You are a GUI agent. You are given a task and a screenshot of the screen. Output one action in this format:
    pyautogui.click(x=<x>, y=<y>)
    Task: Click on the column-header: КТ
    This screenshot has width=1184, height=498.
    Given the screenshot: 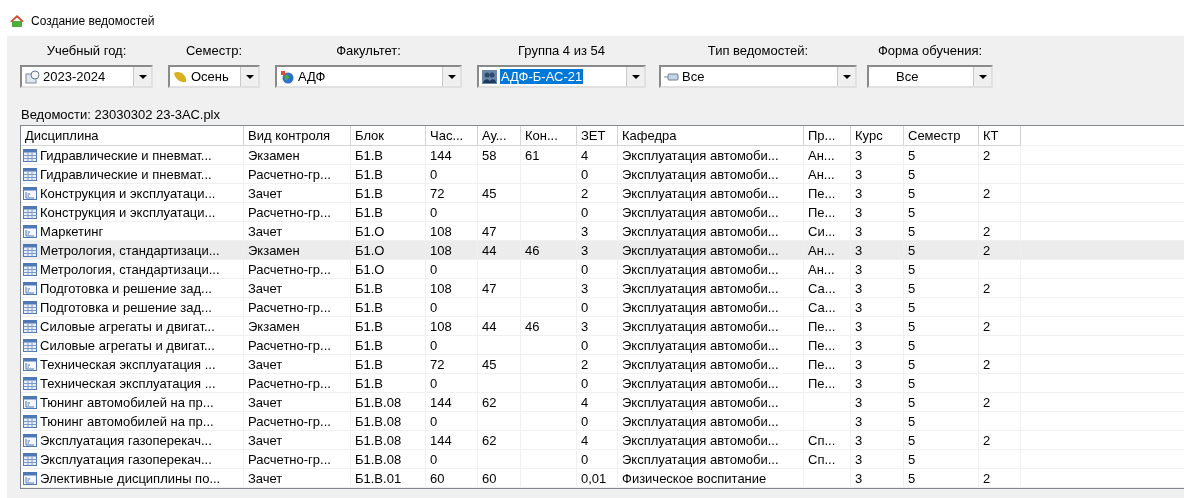 What is the action you would take?
    pyautogui.click(x=1000, y=136)
    